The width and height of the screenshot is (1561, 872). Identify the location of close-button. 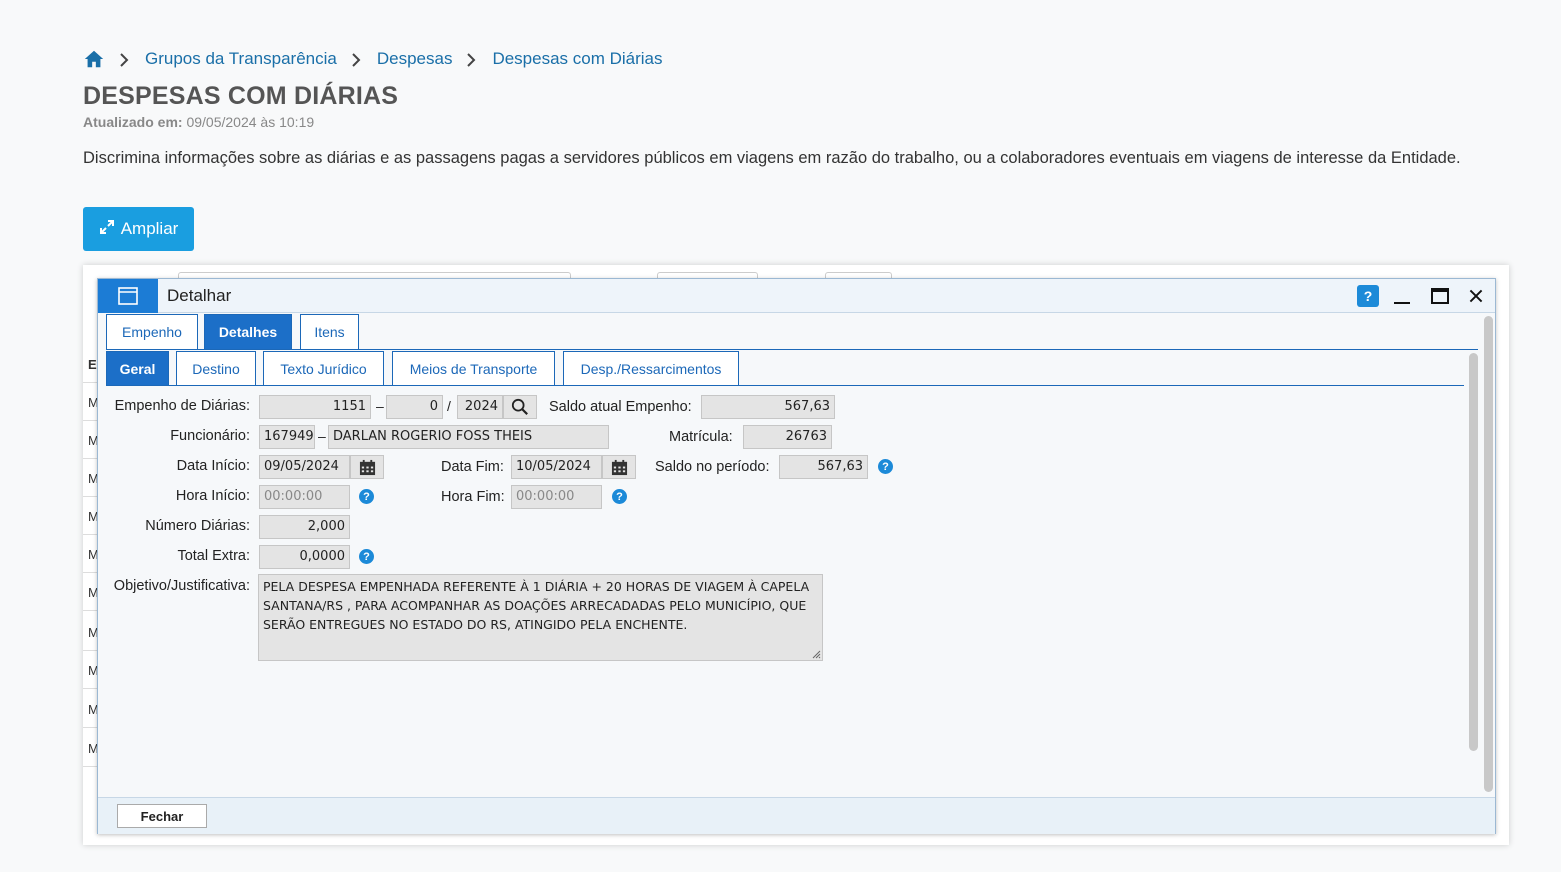
(1476, 296).